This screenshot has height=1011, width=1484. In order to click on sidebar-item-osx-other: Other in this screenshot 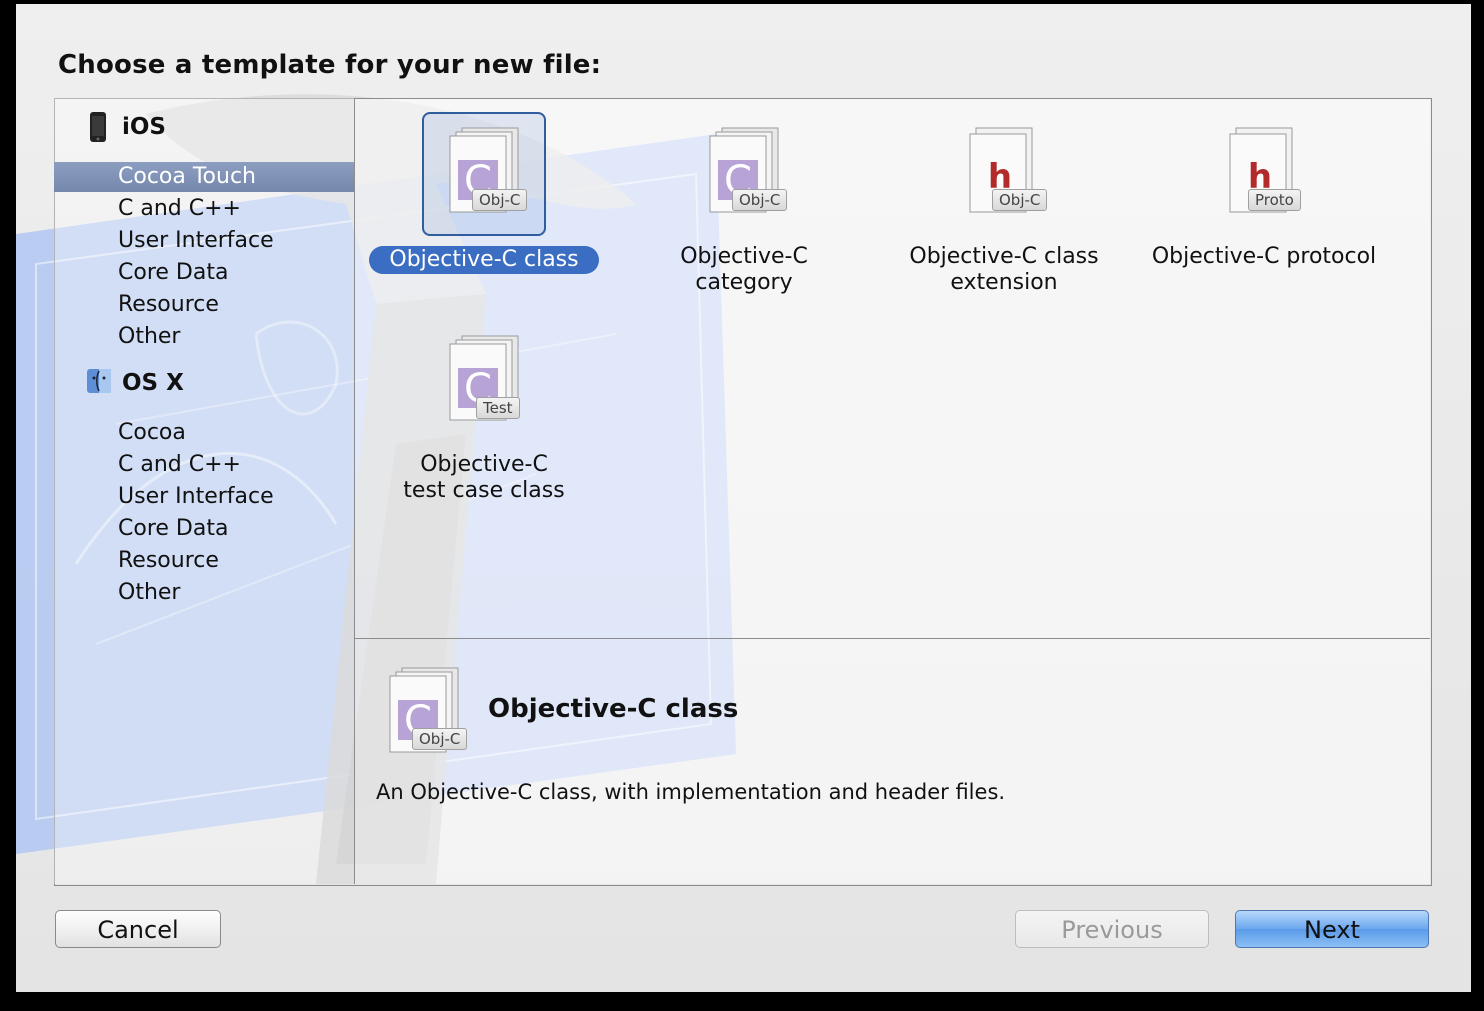, I will do `click(204, 593)`.